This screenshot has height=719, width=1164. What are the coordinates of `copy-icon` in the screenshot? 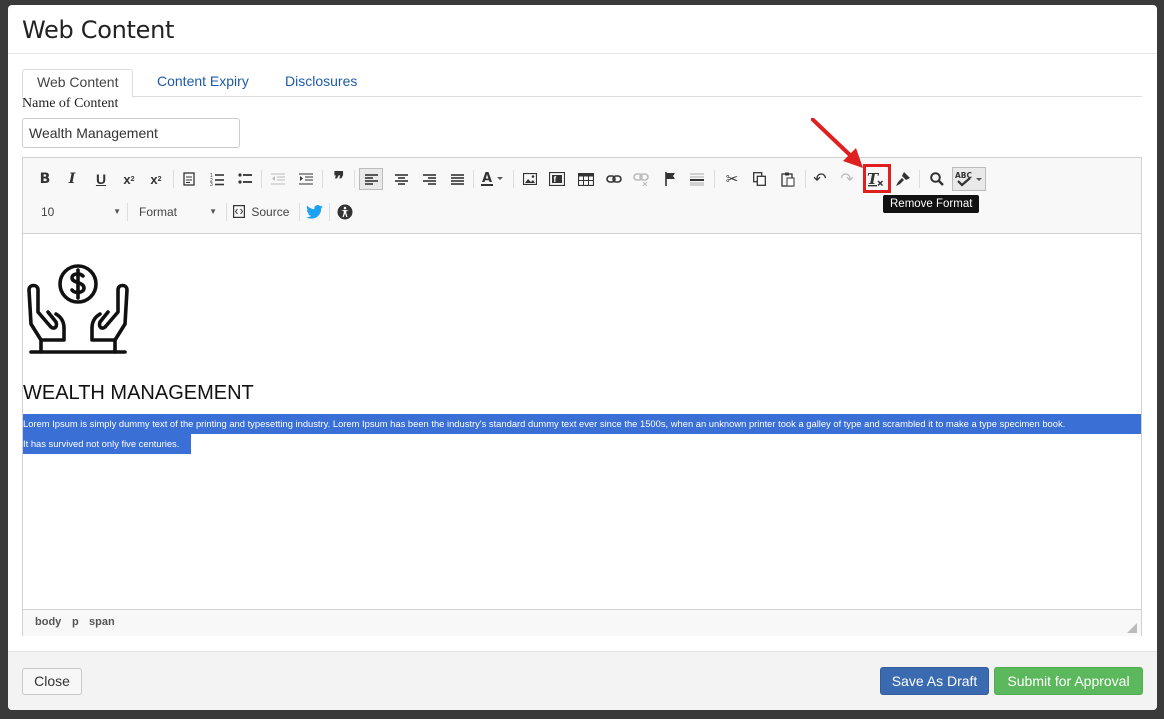 It's located at (759, 179).